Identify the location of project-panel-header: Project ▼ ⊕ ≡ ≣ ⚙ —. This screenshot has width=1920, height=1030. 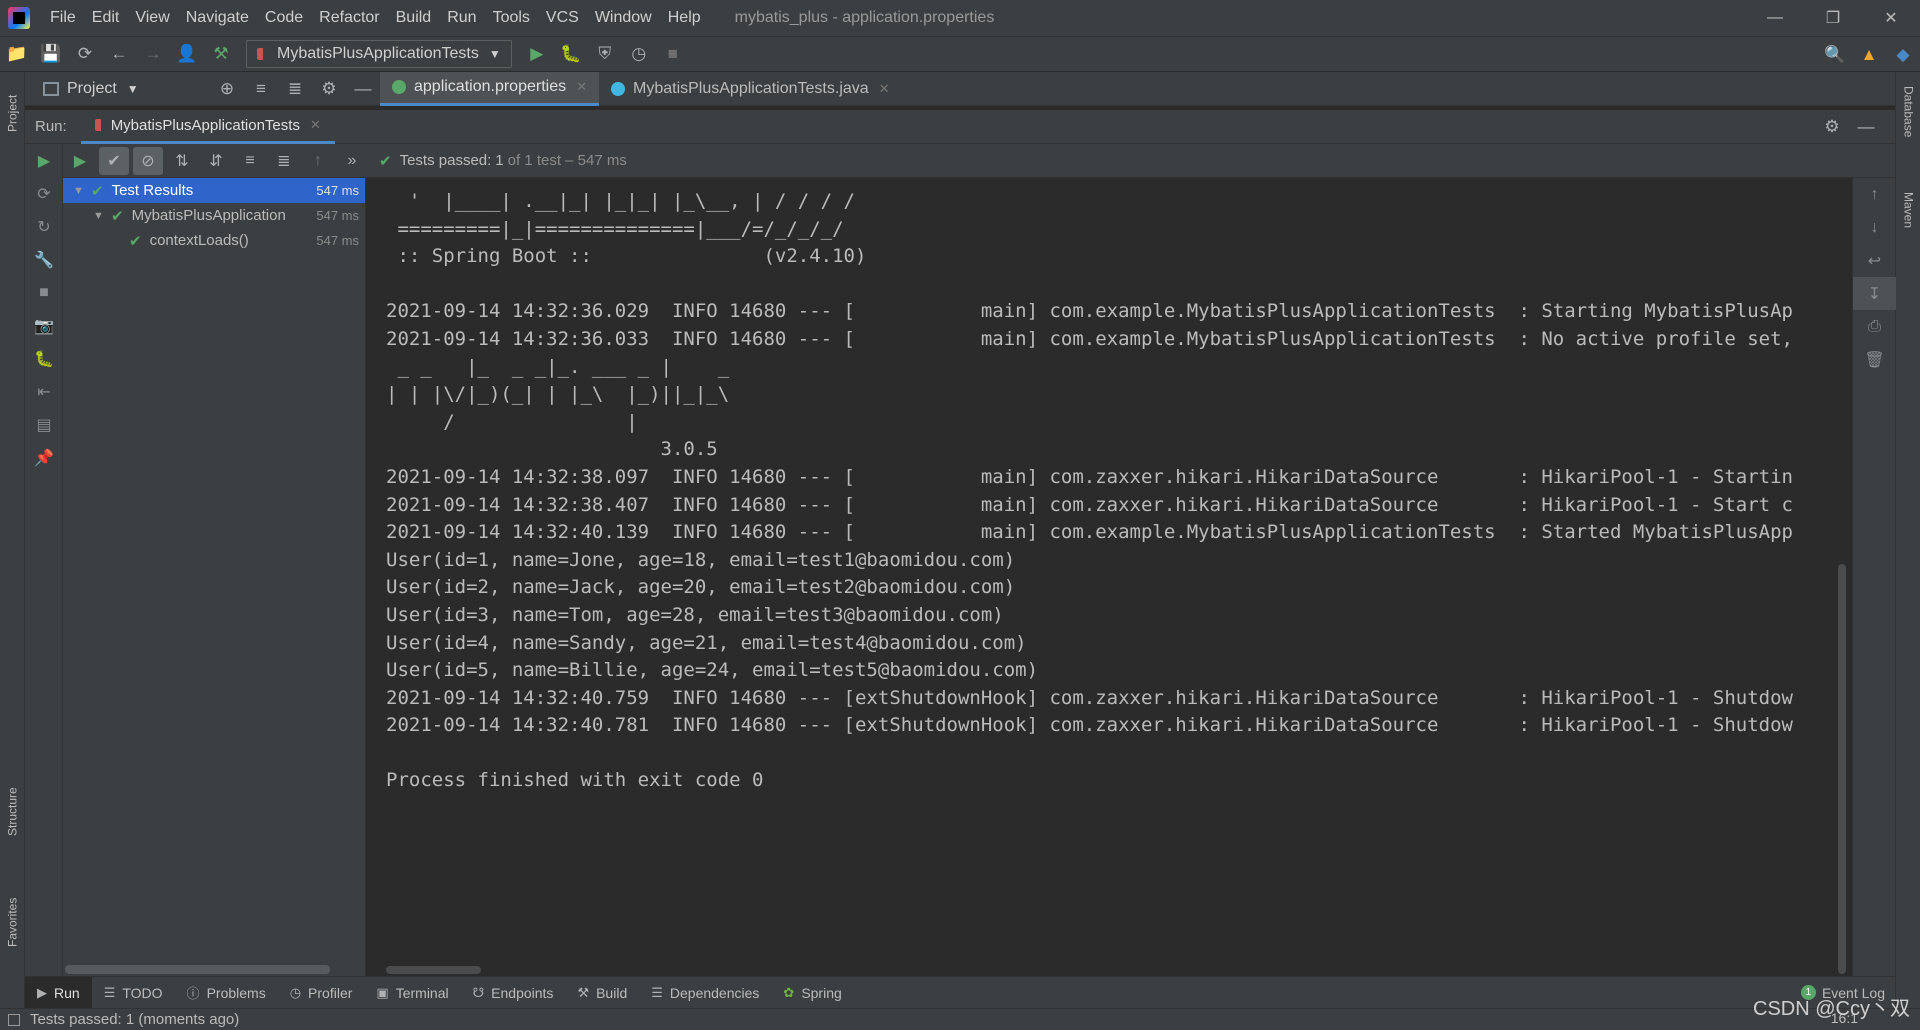
(202, 89).